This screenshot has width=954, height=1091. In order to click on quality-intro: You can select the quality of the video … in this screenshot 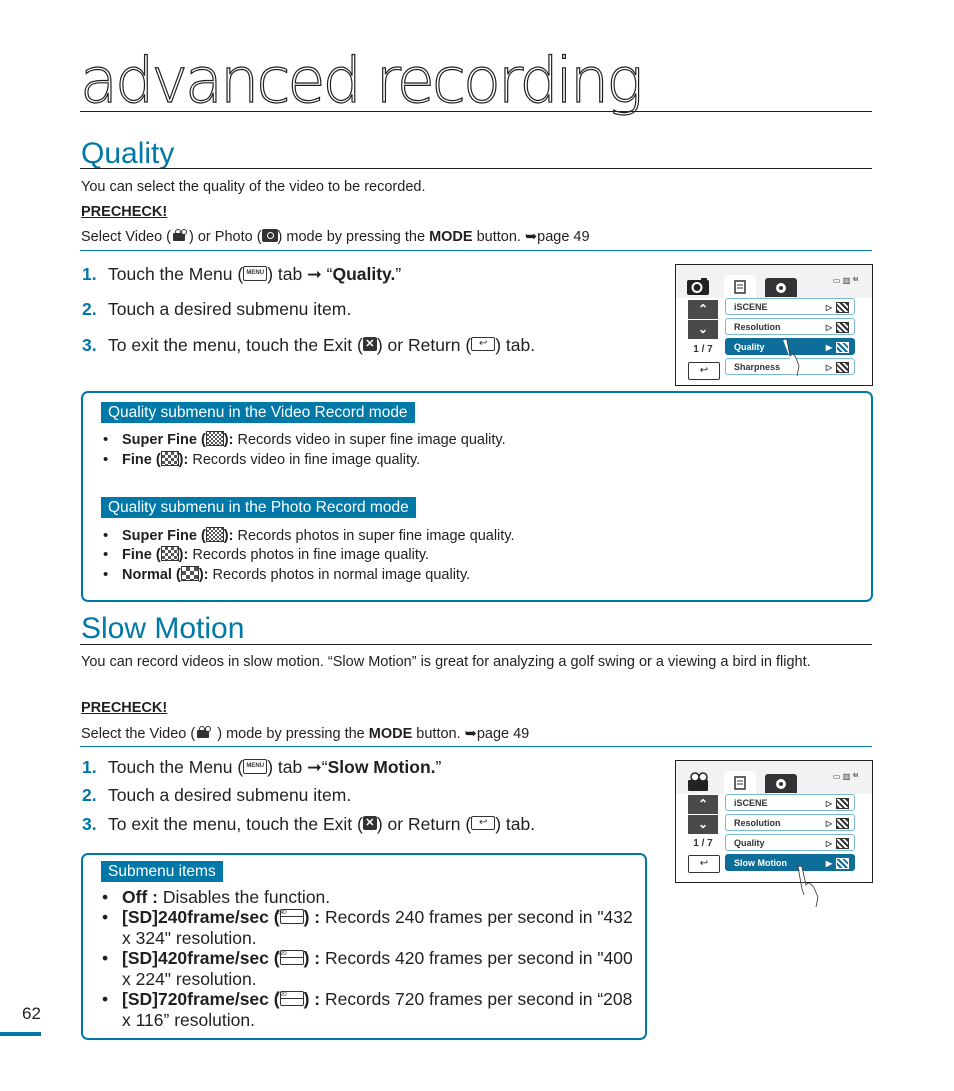, I will do `click(253, 187)`.